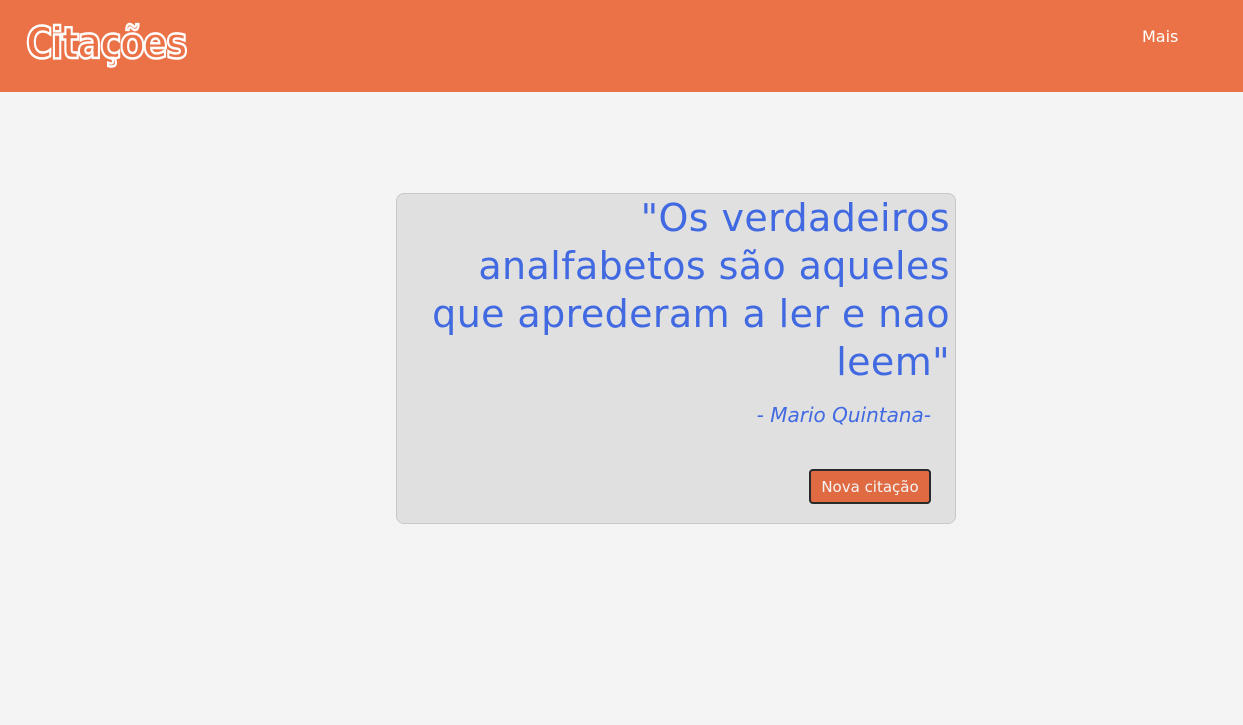 This screenshot has height=725, width=1243. I want to click on citacoes-logo: Citações, so click(106, 43).